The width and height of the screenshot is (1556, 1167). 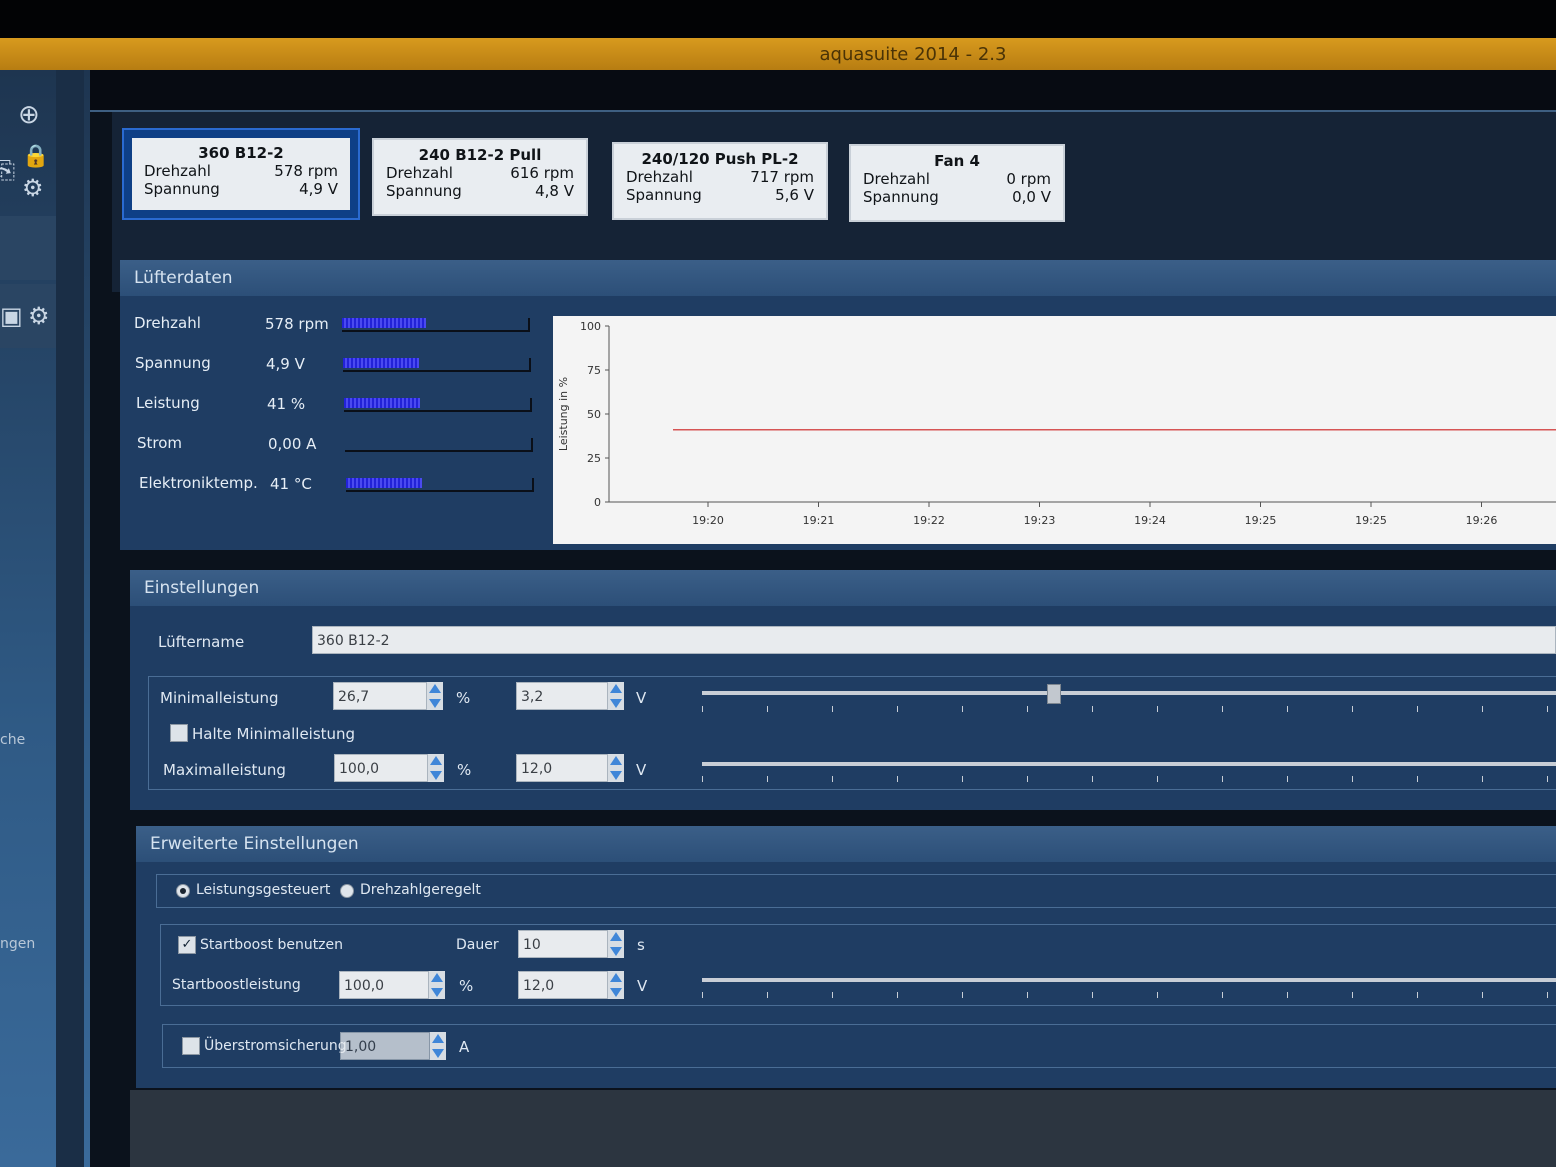 What do you see at coordinates (542, 173) in the screenshot?
I see `rpm-value: 616 rpm` at bounding box center [542, 173].